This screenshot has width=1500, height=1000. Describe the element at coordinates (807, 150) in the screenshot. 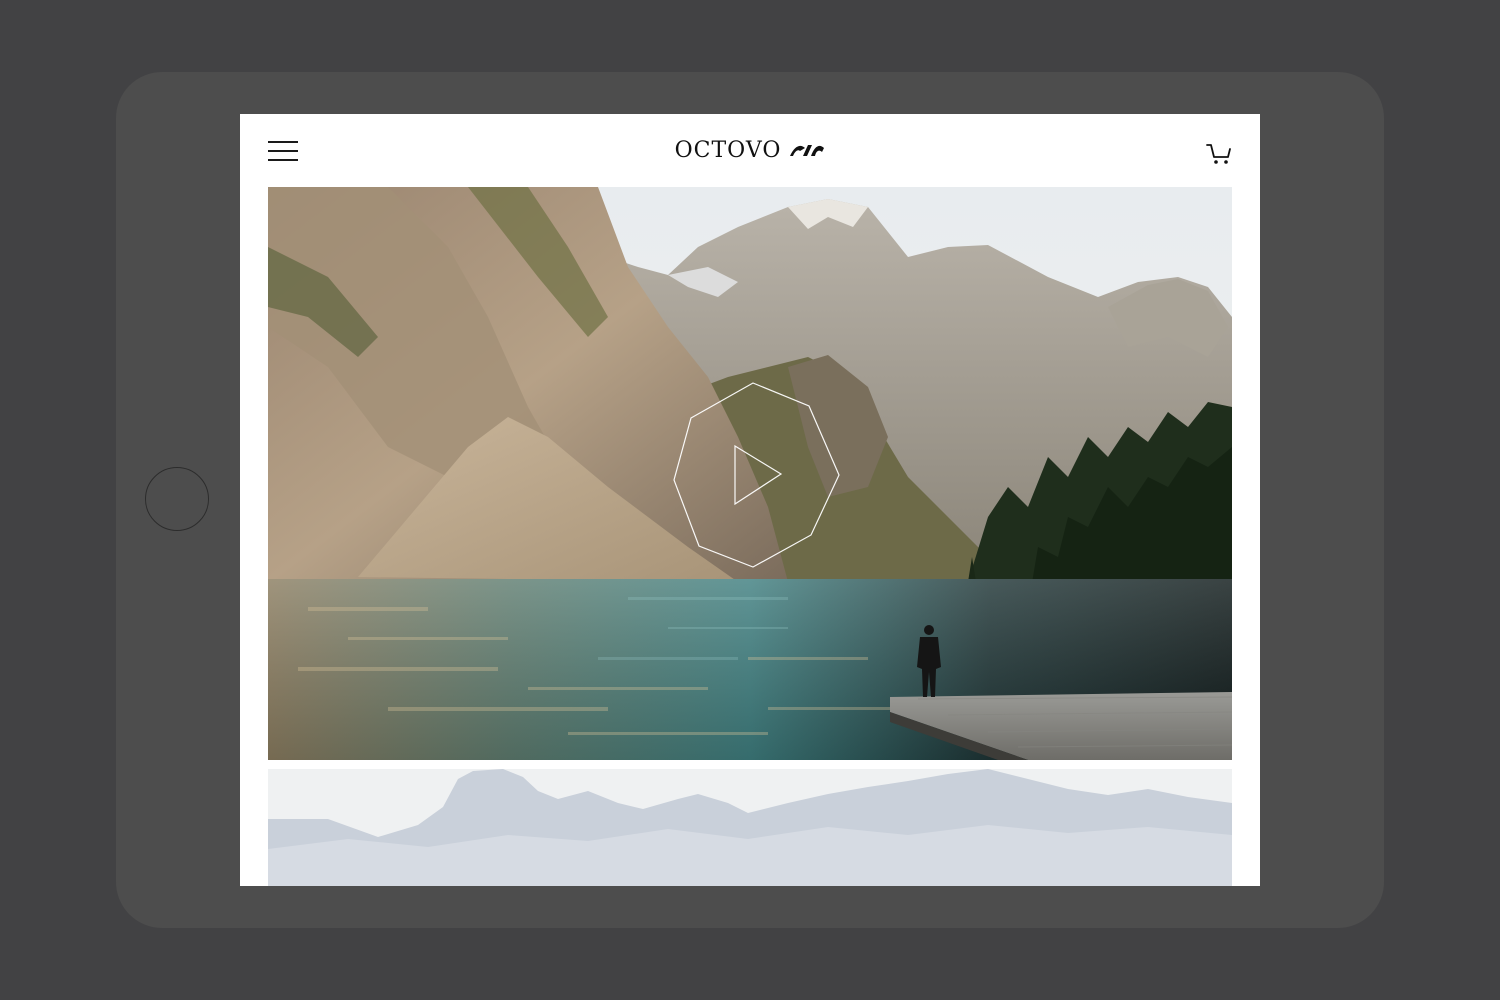

I see `logo-mark-icon` at that location.